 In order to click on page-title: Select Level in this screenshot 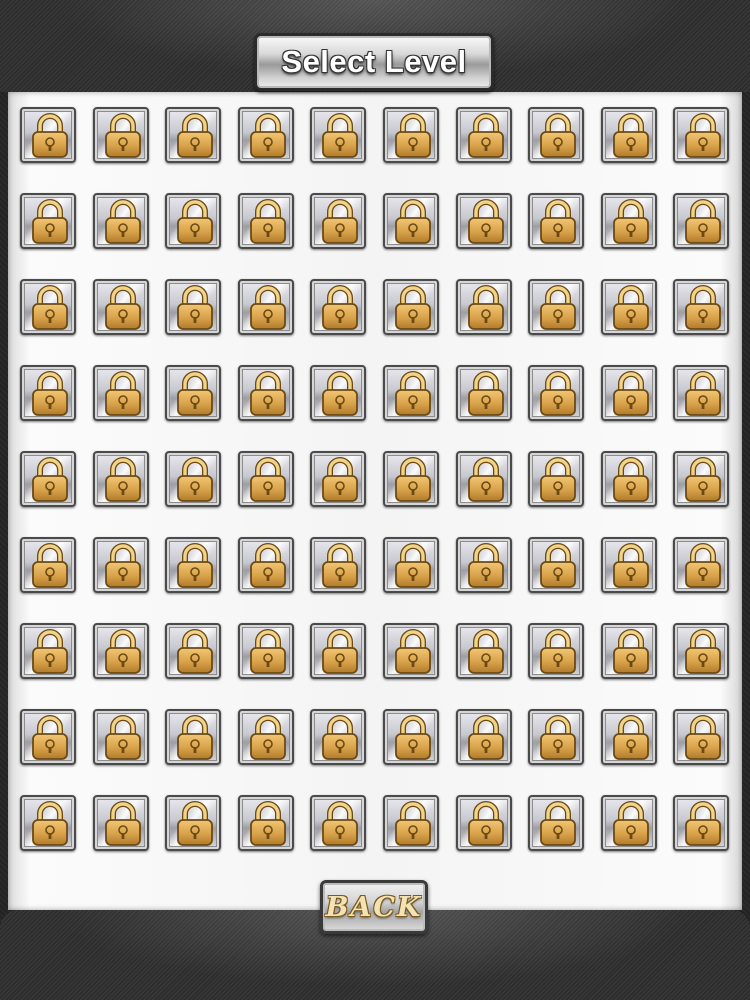, I will do `click(374, 61)`.